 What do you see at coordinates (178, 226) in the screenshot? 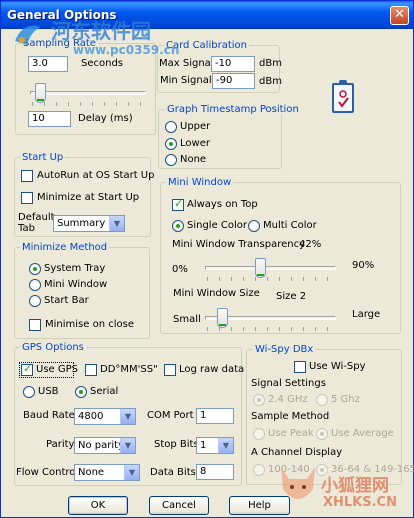
I see `single-color-radio` at bounding box center [178, 226].